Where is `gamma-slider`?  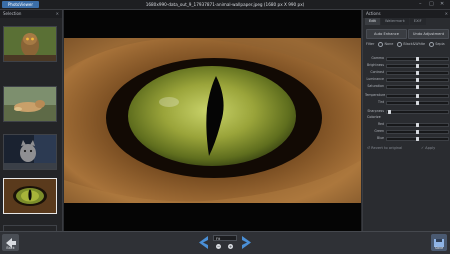 gamma-slider is located at coordinates (417, 58).